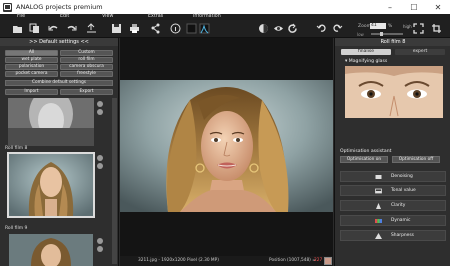 This screenshot has width=450, height=266. Describe the element at coordinates (31, 74) in the screenshot. I see `preset-pocket-camera: pocket camera` at that location.